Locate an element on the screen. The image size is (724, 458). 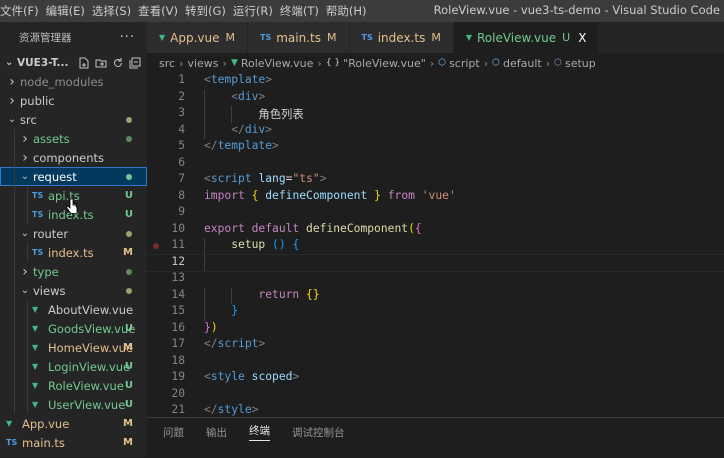
git-status-badge: U is located at coordinates (128, 195).